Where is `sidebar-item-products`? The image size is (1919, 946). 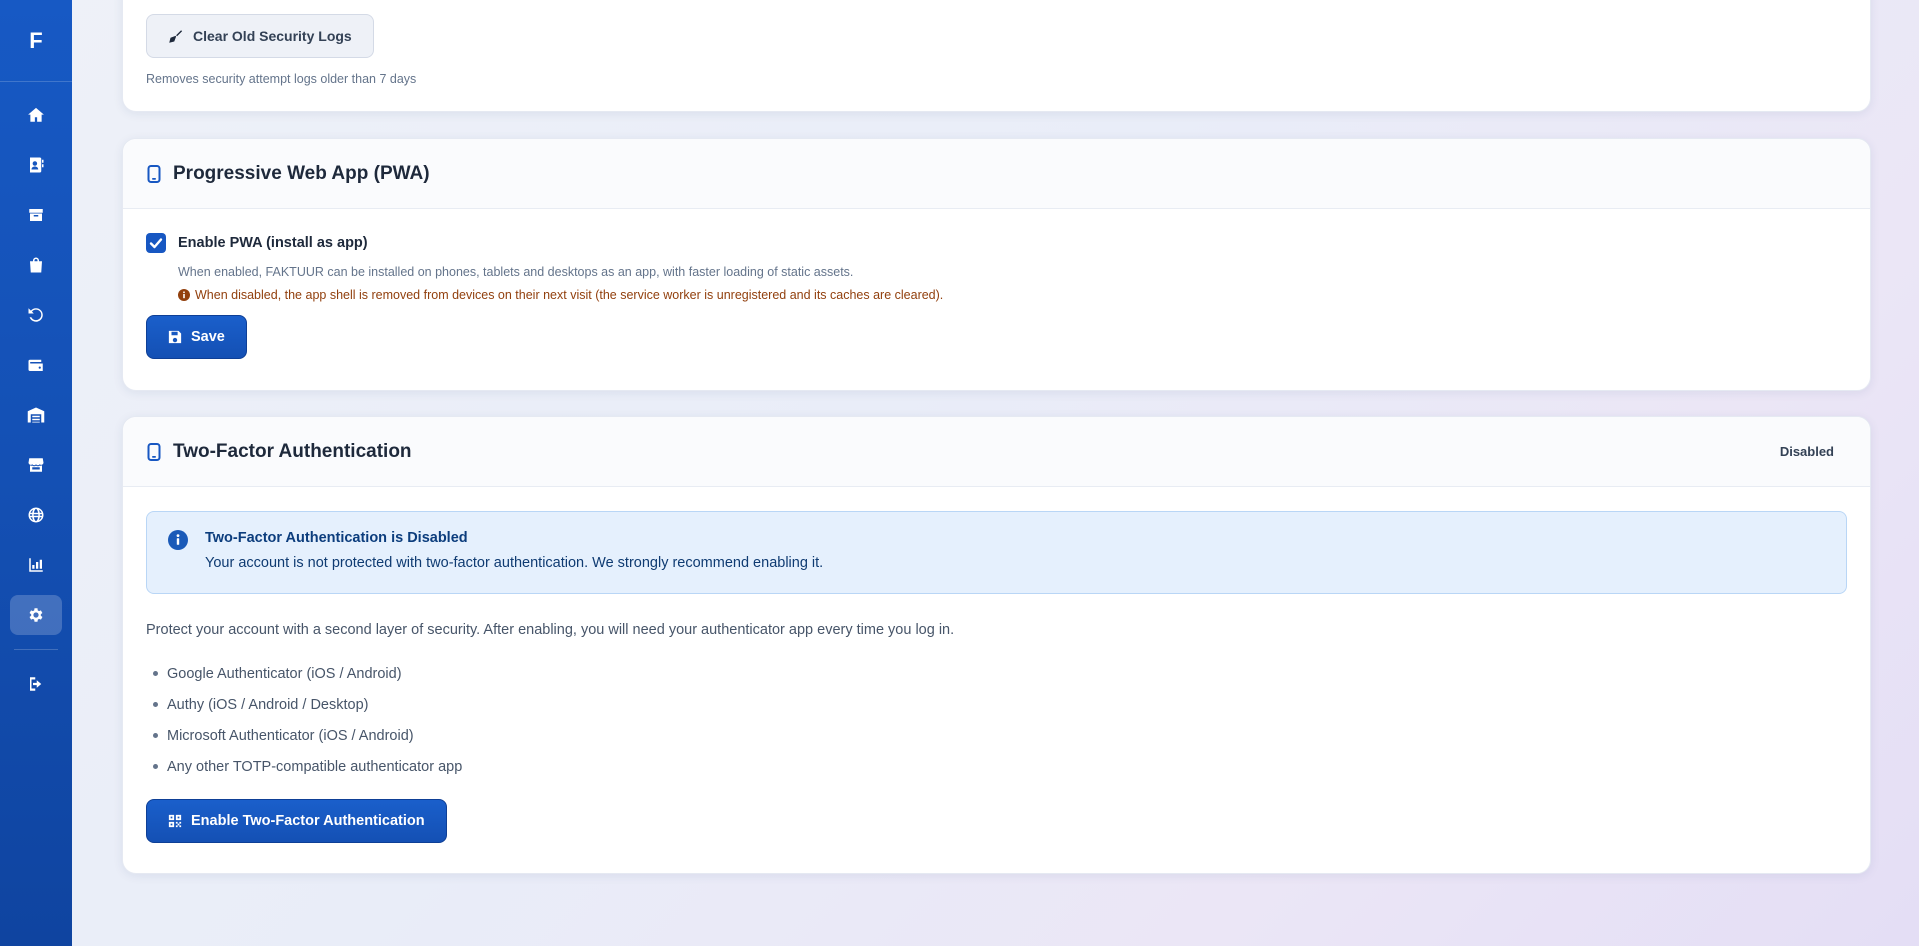 sidebar-item-products is located at coordinates (36, 215).